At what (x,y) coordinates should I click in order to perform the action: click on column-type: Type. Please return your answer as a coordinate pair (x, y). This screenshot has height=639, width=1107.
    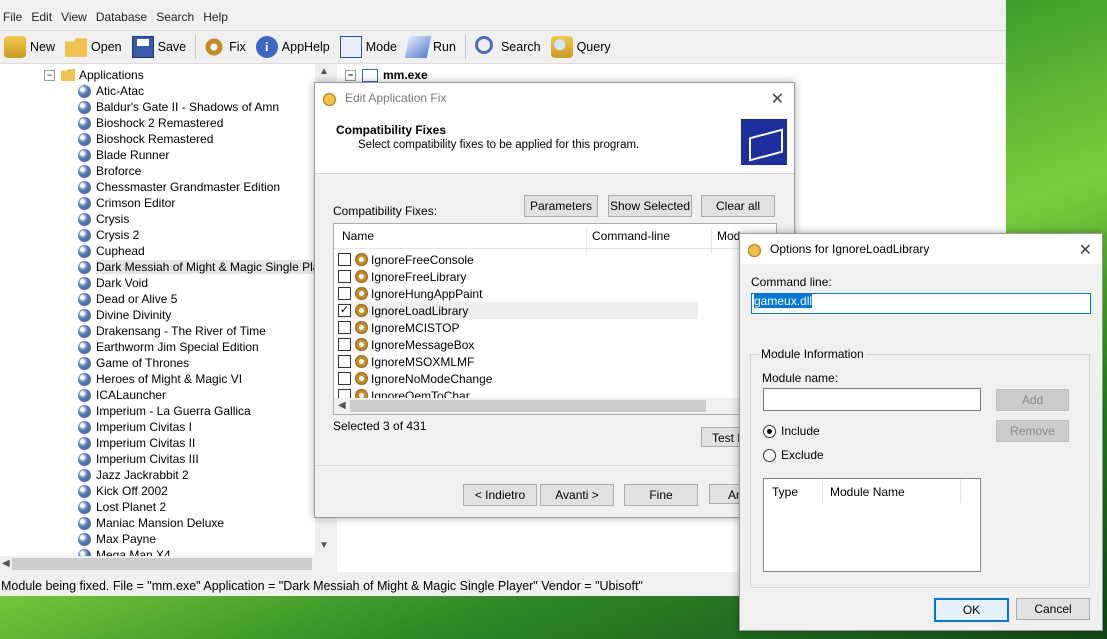
    Looking at the image, I should click on (785, 492).